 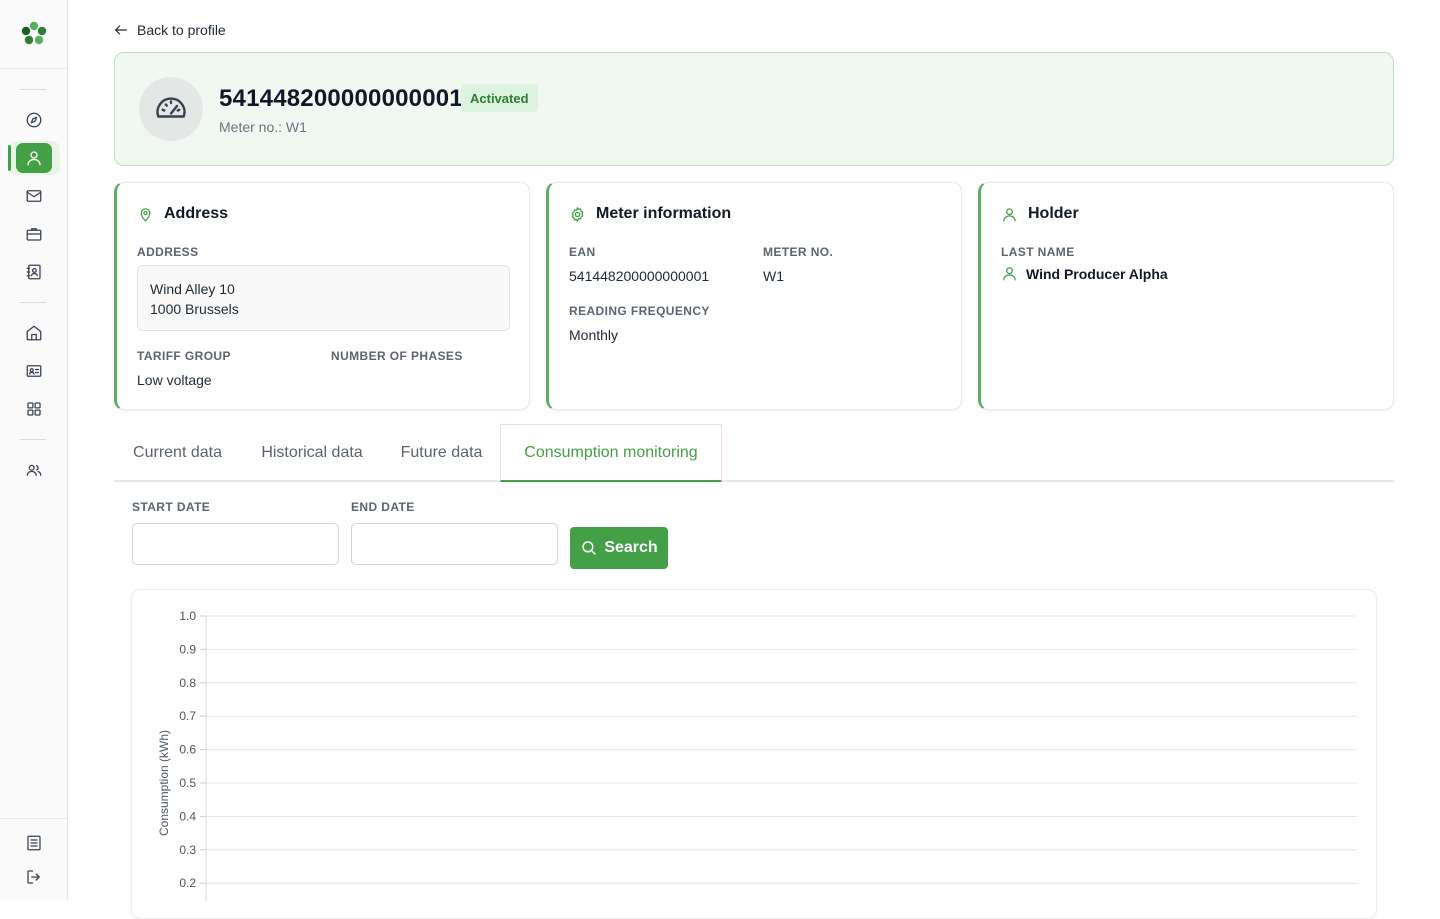 I want to click on status-badge: Activated, so click(x=499, y=98).